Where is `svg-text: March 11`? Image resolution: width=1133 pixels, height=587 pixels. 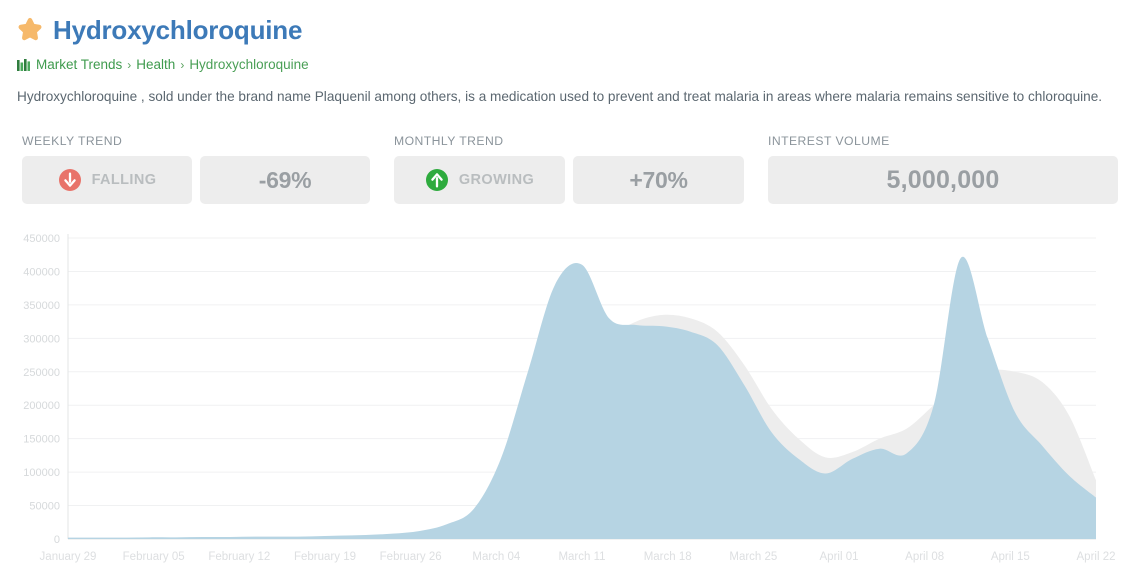
svg-text: March 11 is located at coordinates (581, 557).